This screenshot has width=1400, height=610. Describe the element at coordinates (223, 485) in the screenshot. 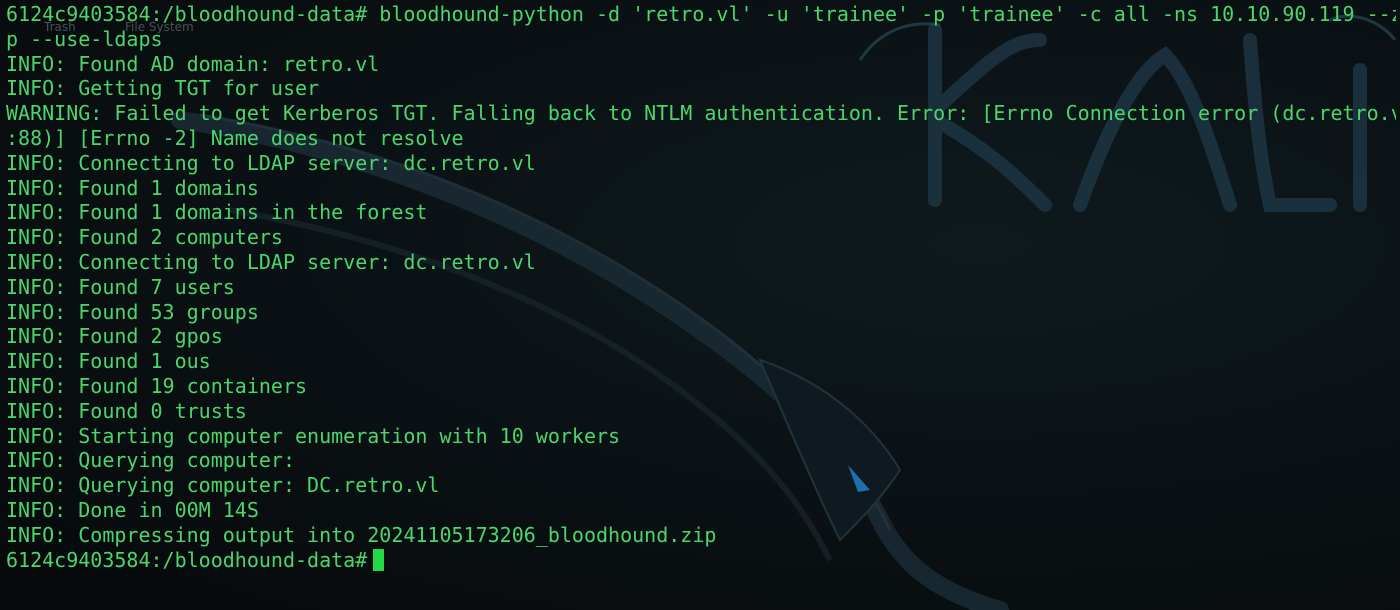

I see `terminal-line: INFO: Querying computer: DC.retro.vl` at that location.